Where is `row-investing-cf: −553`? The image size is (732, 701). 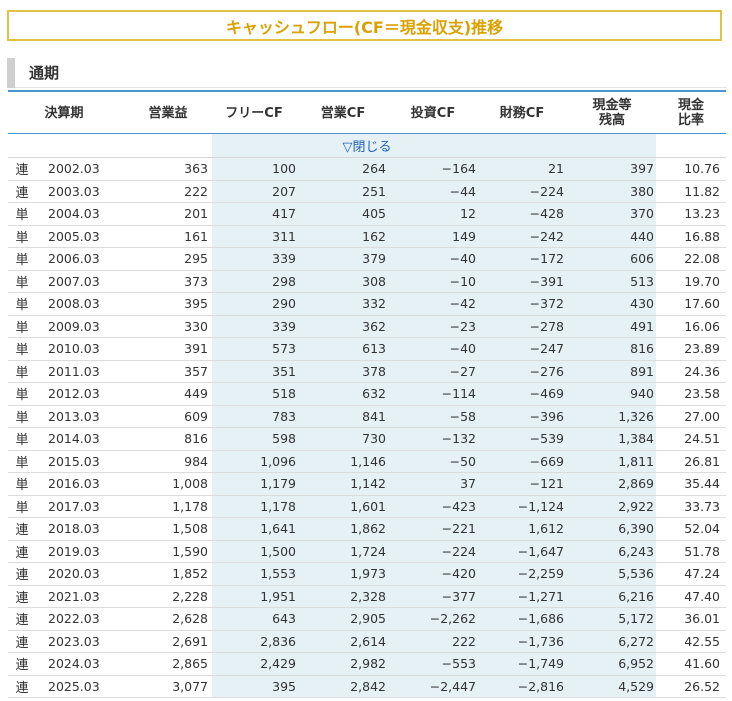
row-investing-cf: −553 is located at coordinates (458, 664).